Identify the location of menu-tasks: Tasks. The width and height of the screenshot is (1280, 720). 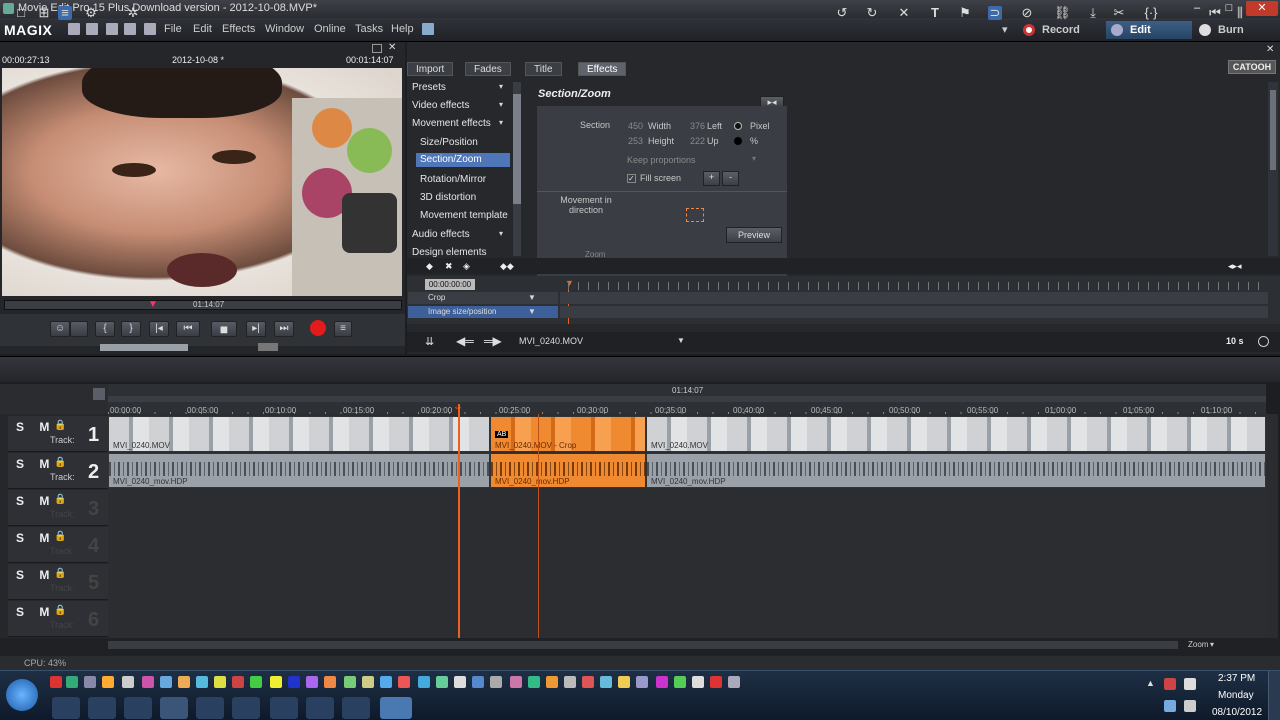
(369, 29).